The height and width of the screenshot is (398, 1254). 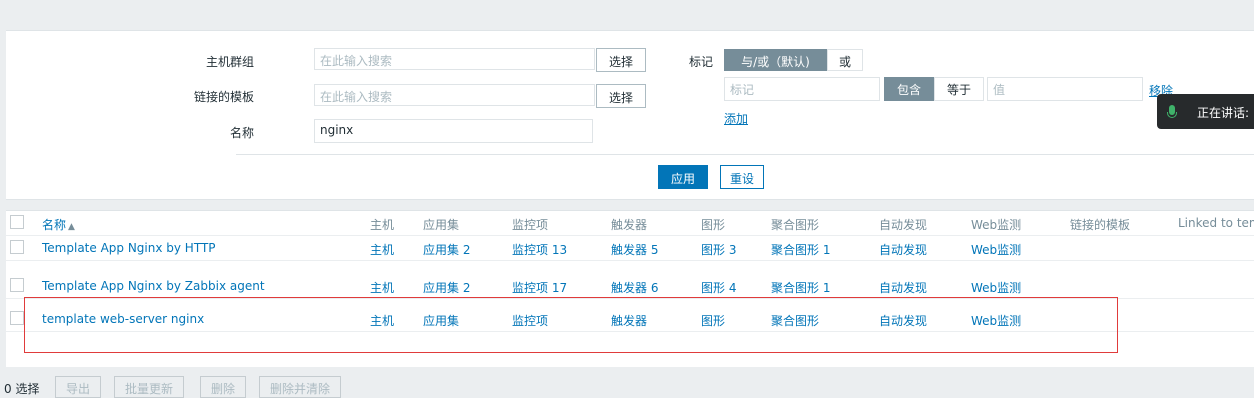 I want to click on mass-update-button: 批量更新, so click(x=149, y=387).